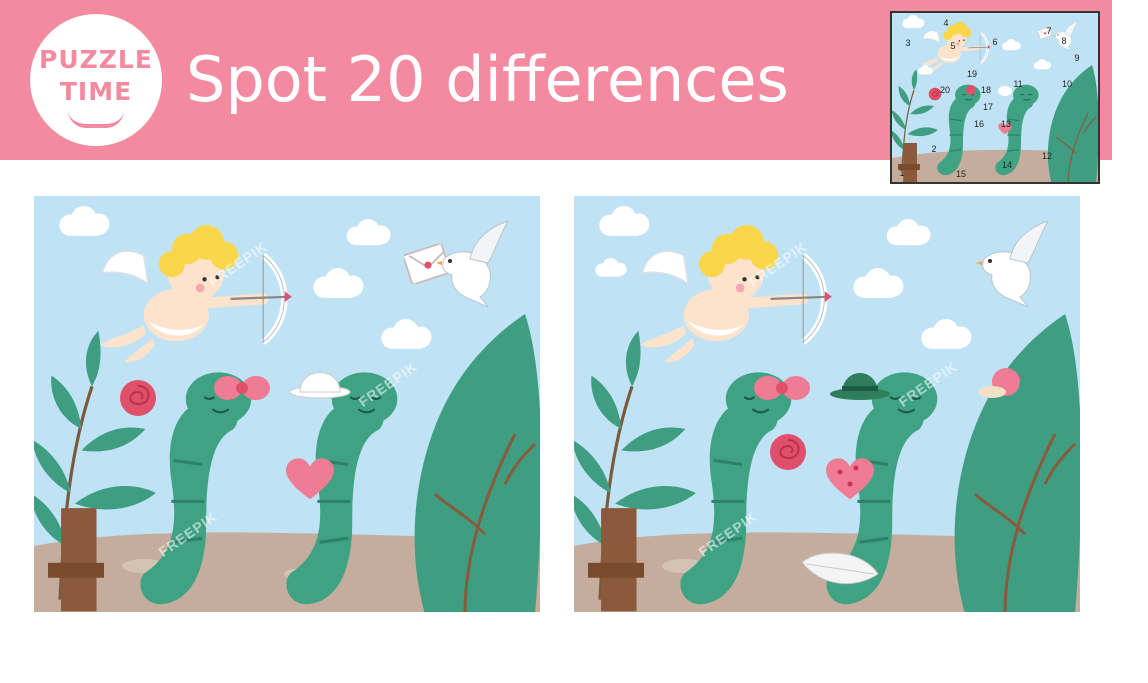  Describe the element at coordinates (1048, 31) in the screenshot. I see `answer-marker-7: 7` at that location.